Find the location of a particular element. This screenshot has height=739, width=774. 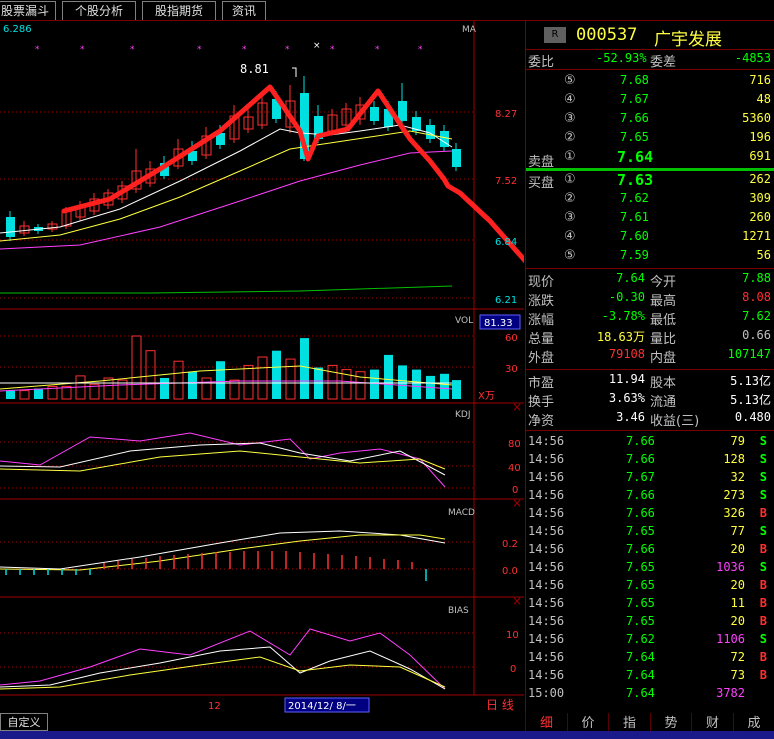

close-x-icon: × is located at coordinates (517, 407).